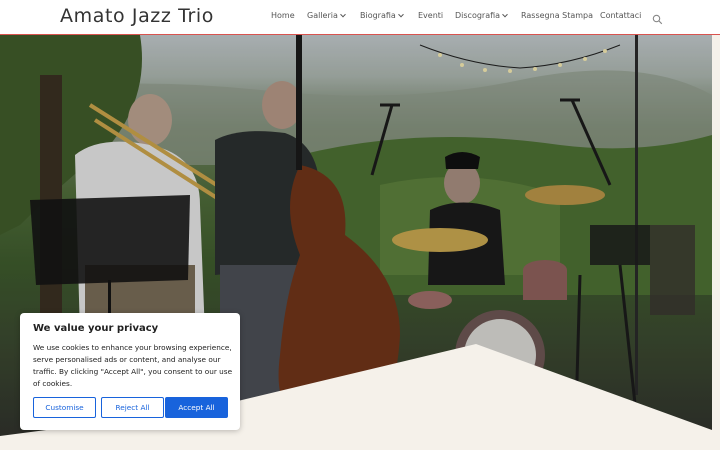 The width and height of the screenshot is (720, 450). What do you see at coordinates (196, 407) in the screenshot?
I see `accept-all-button: Accept All` at bounding box center [196, 407].